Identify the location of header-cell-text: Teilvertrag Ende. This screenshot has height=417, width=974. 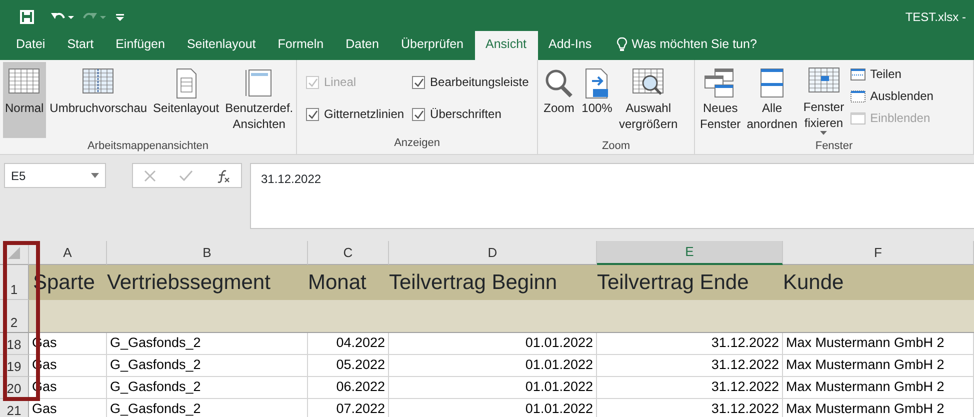
(673, 283).